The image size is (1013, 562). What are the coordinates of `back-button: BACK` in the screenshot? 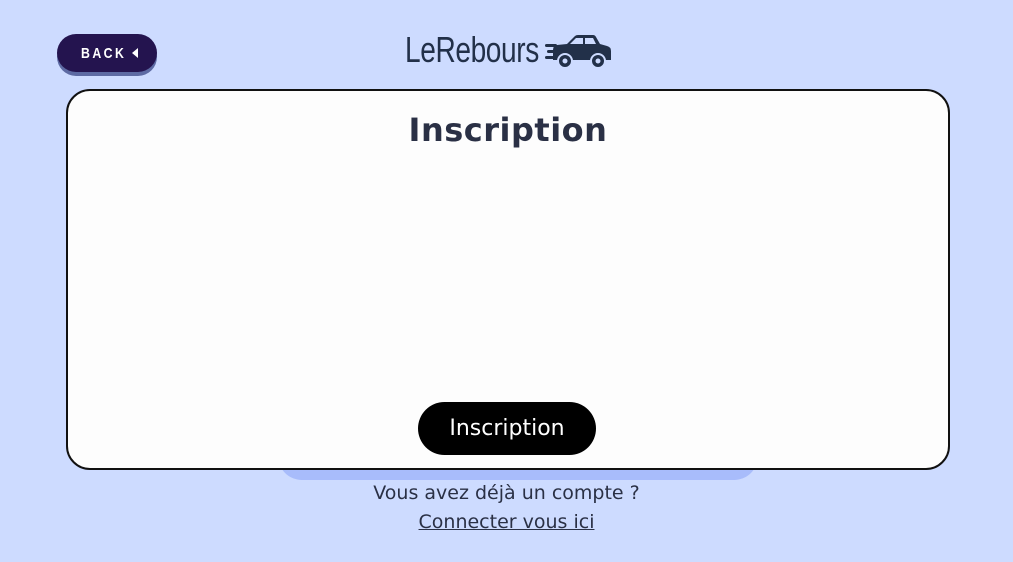 It's located at (107, 53).